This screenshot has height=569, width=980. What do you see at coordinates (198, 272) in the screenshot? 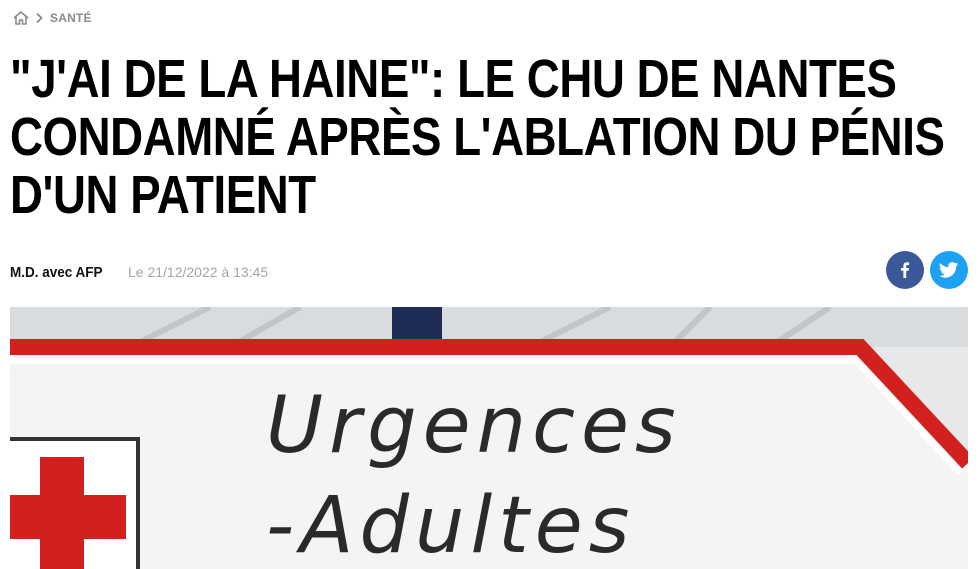
I see `publish-date: Le 21/12/2022 à 13:45` at bounding box center [198, 272].